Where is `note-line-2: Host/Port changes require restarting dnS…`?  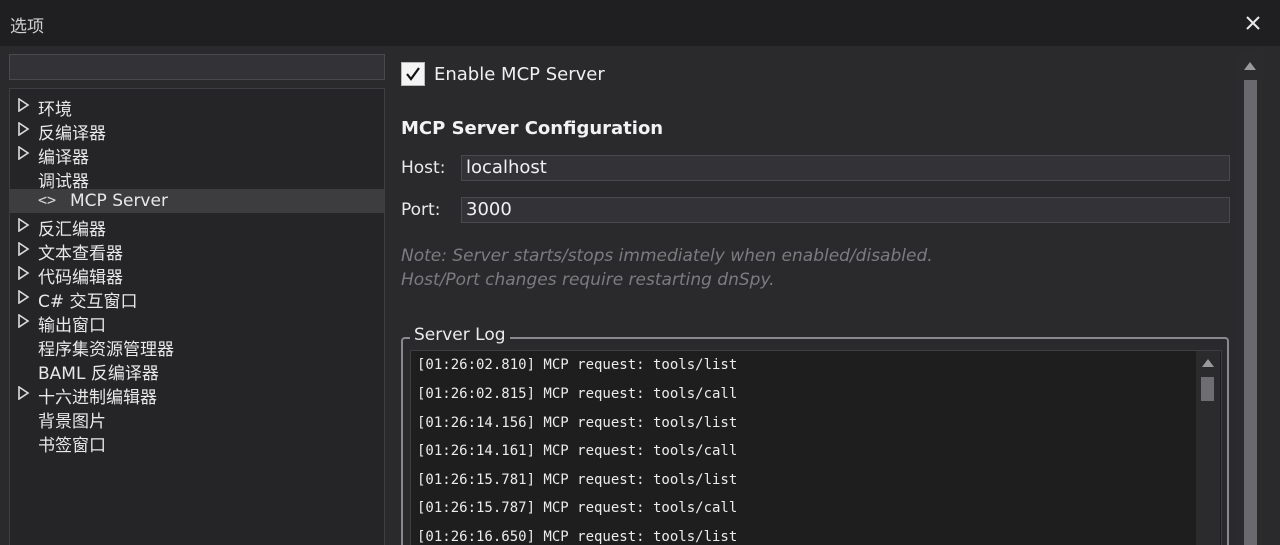
note-line-2: Host/Port changes require restarting dnS… is located at coordinates (588, 280).